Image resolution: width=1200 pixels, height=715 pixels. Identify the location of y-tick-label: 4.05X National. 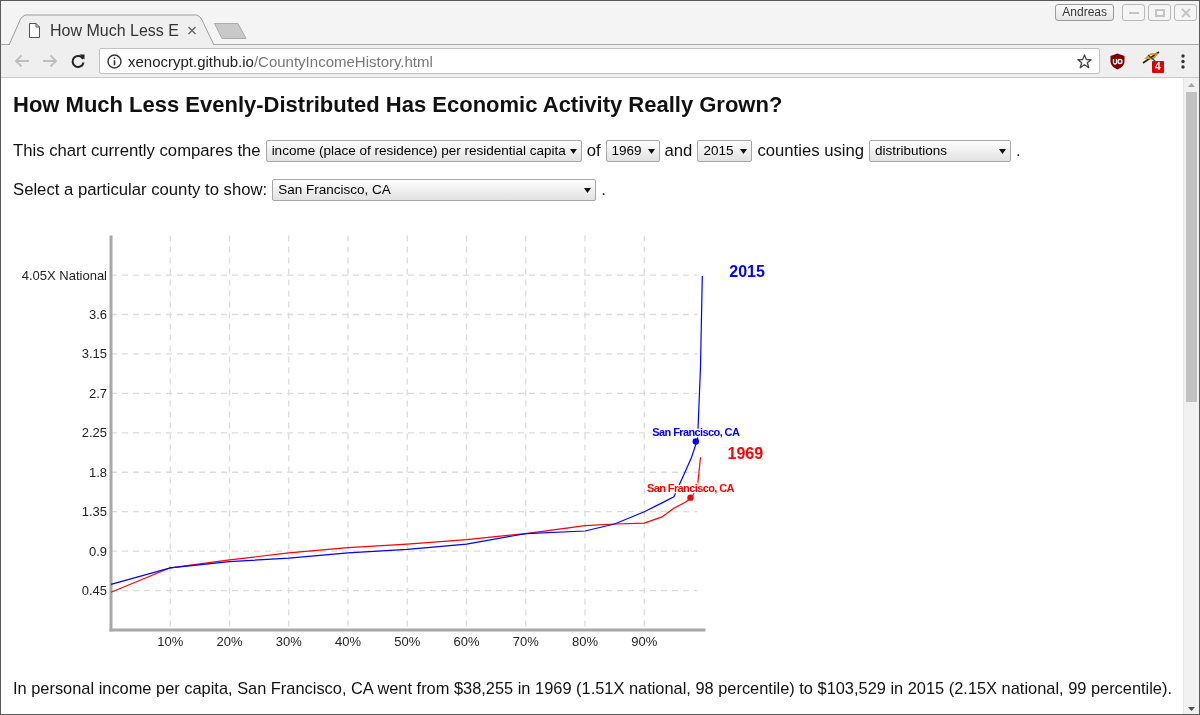
(64, 275).